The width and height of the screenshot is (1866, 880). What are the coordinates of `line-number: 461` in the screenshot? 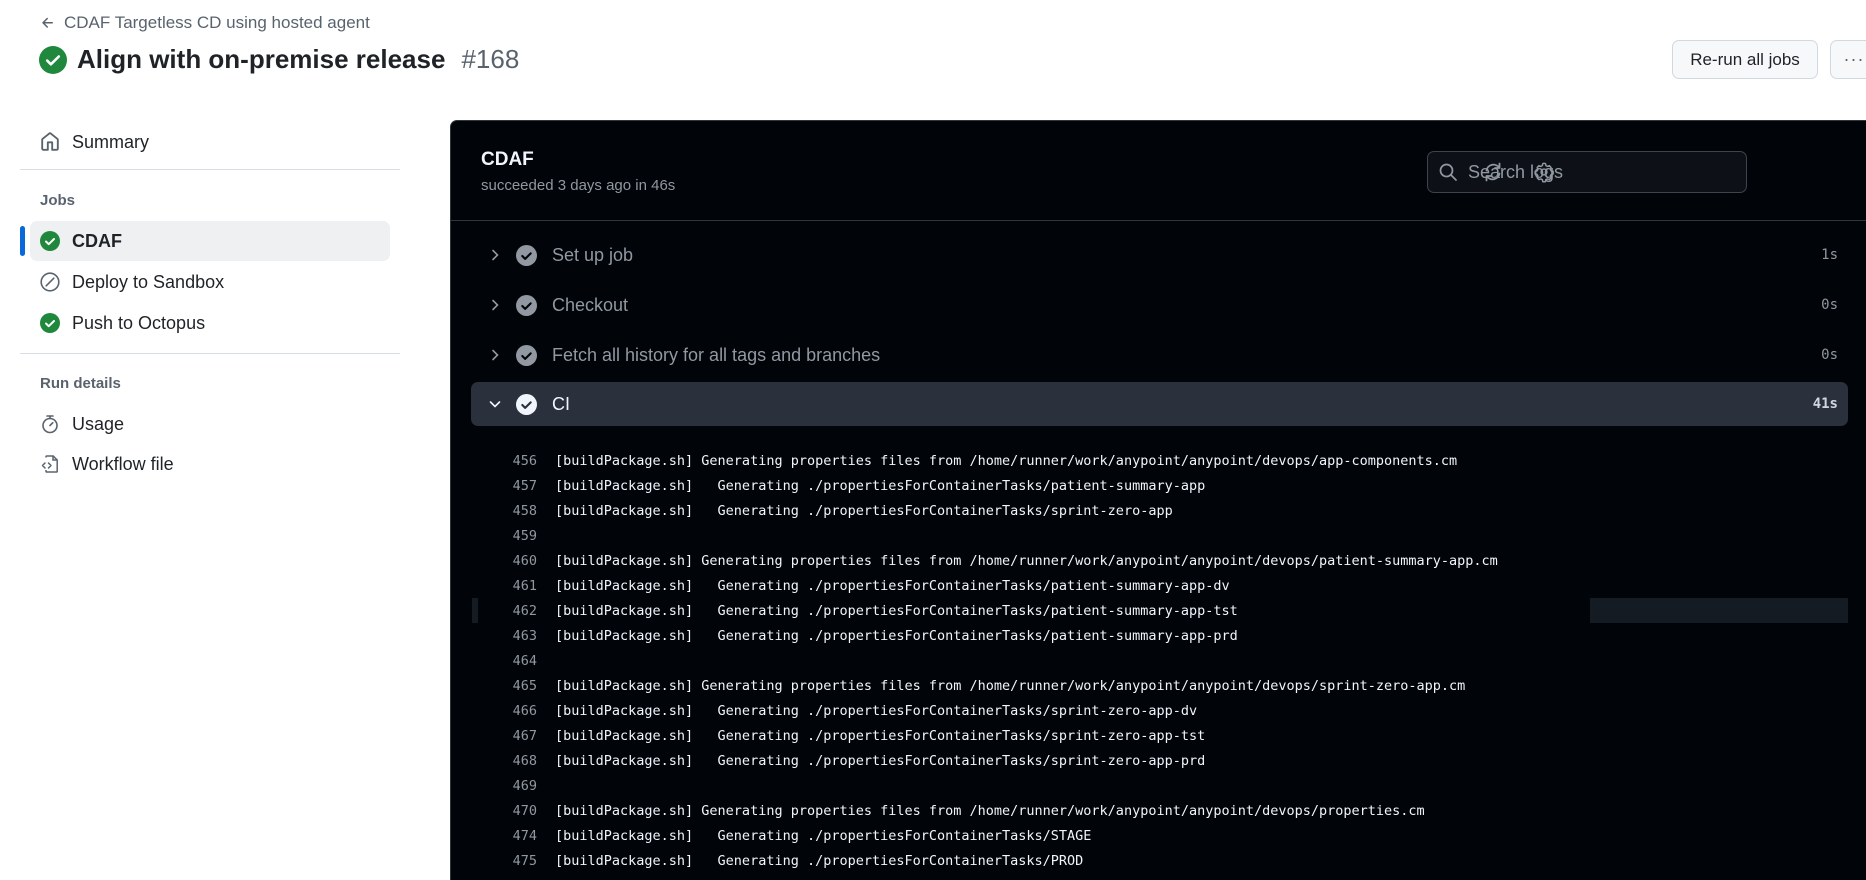 It's located at (509, 586).